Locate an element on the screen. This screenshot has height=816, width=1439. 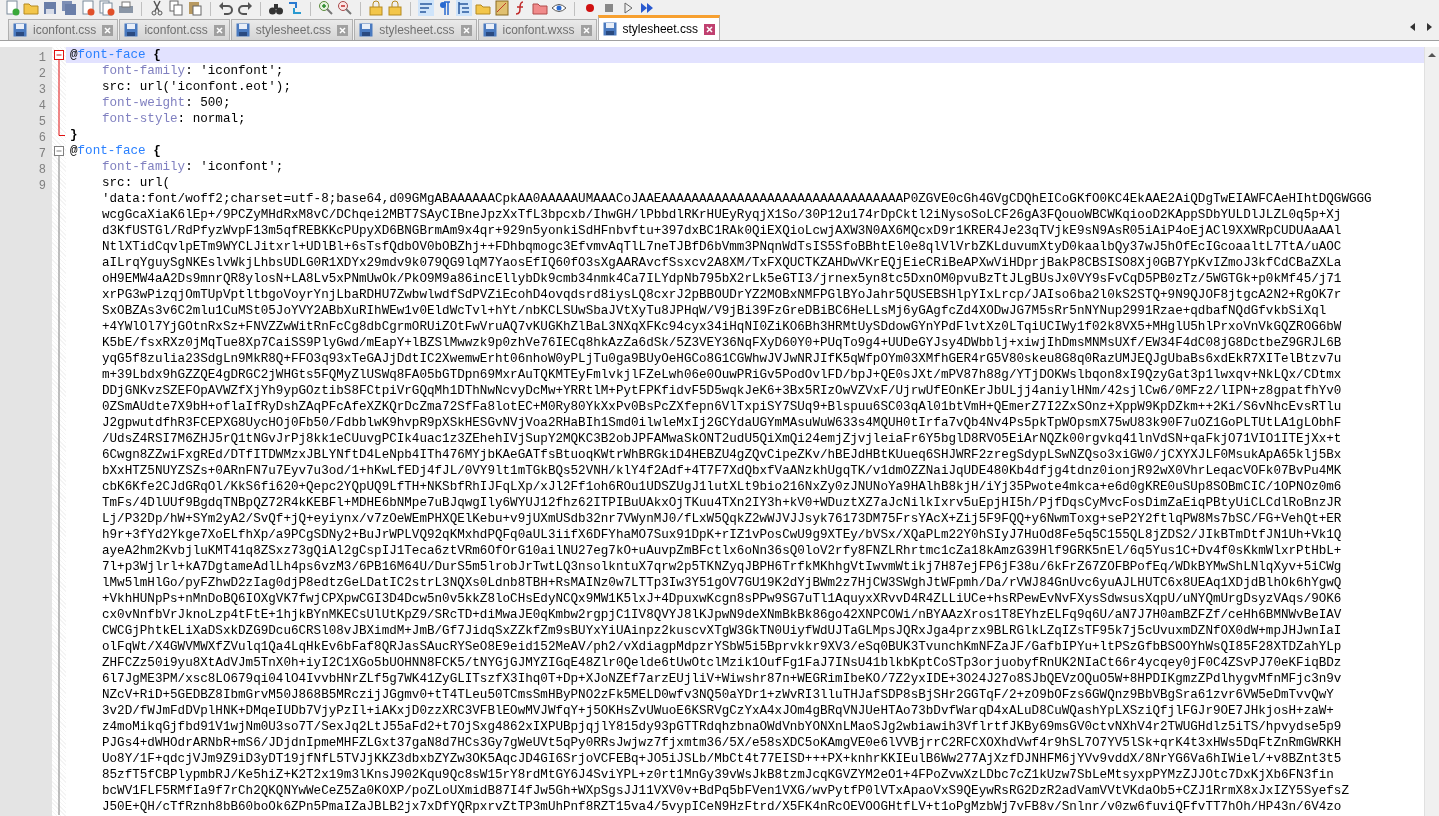
redo-icon is located at coordinates (245, 8).